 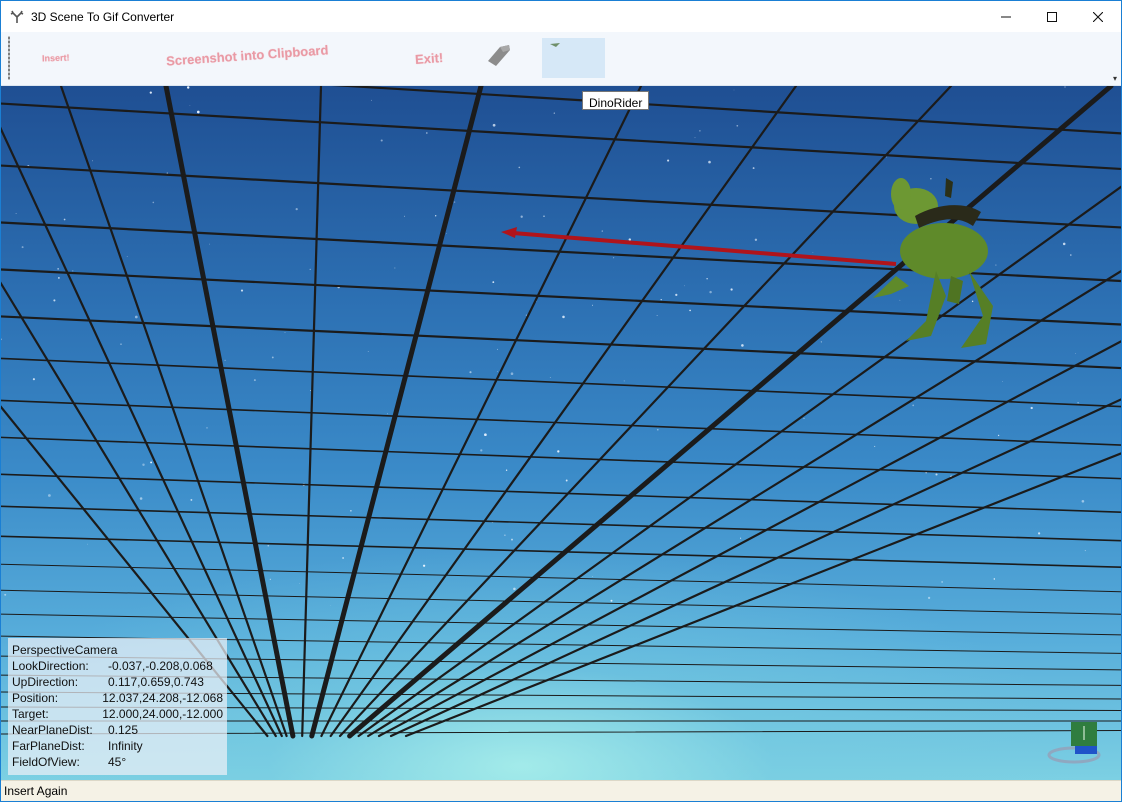 I want to click on camera-info-row: FarPlaneDist: Infinity, so click(x=77, y=746).